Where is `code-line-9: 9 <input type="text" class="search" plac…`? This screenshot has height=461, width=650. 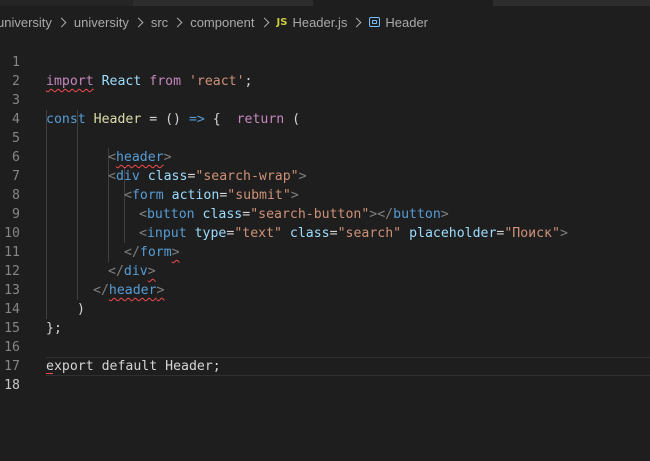
code-line-9: 9 <input type="text" class="search" plac… is located at coordinates (325, 213).